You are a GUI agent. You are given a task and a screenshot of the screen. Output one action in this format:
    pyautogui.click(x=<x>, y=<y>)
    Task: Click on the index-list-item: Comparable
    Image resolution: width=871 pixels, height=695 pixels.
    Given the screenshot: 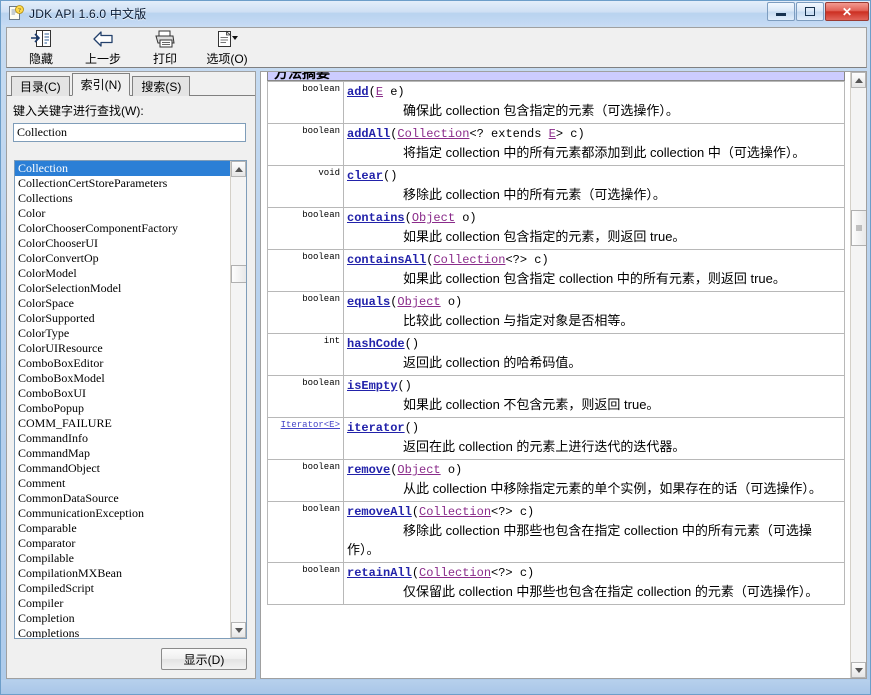 What is the action you would take?
    pyautogui.click(x=122, y=528)
    